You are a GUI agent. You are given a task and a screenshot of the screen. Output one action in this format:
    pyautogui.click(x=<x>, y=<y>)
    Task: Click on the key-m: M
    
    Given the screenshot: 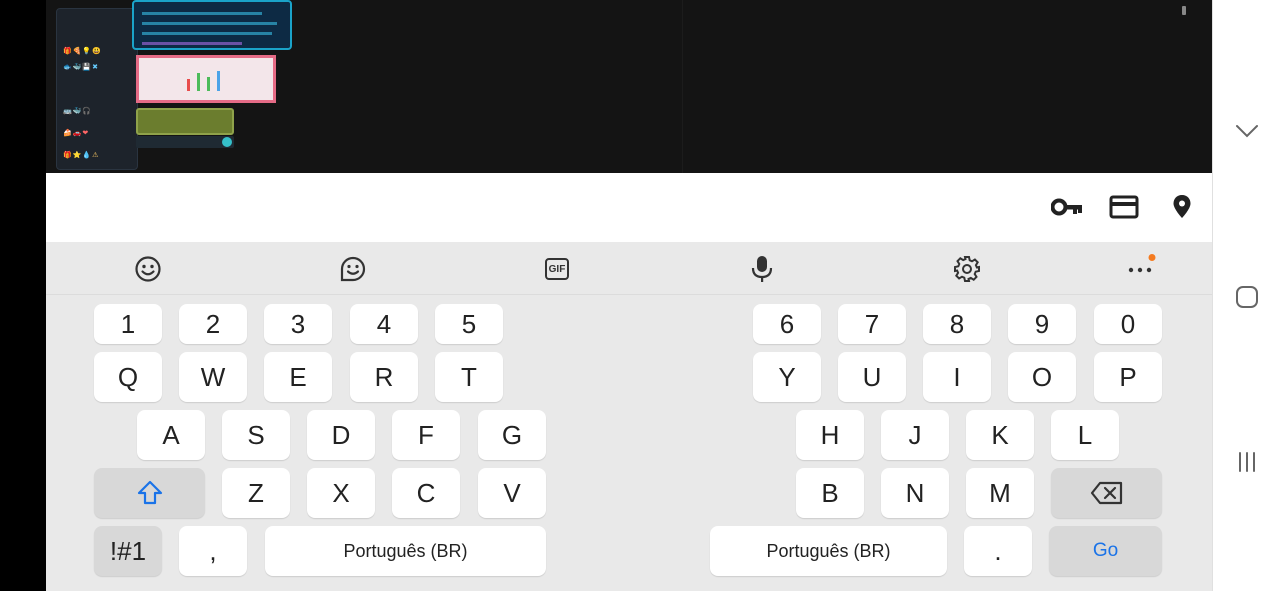 What is the action you would take?
    pyautogui.click(x=1000, y=493)
    